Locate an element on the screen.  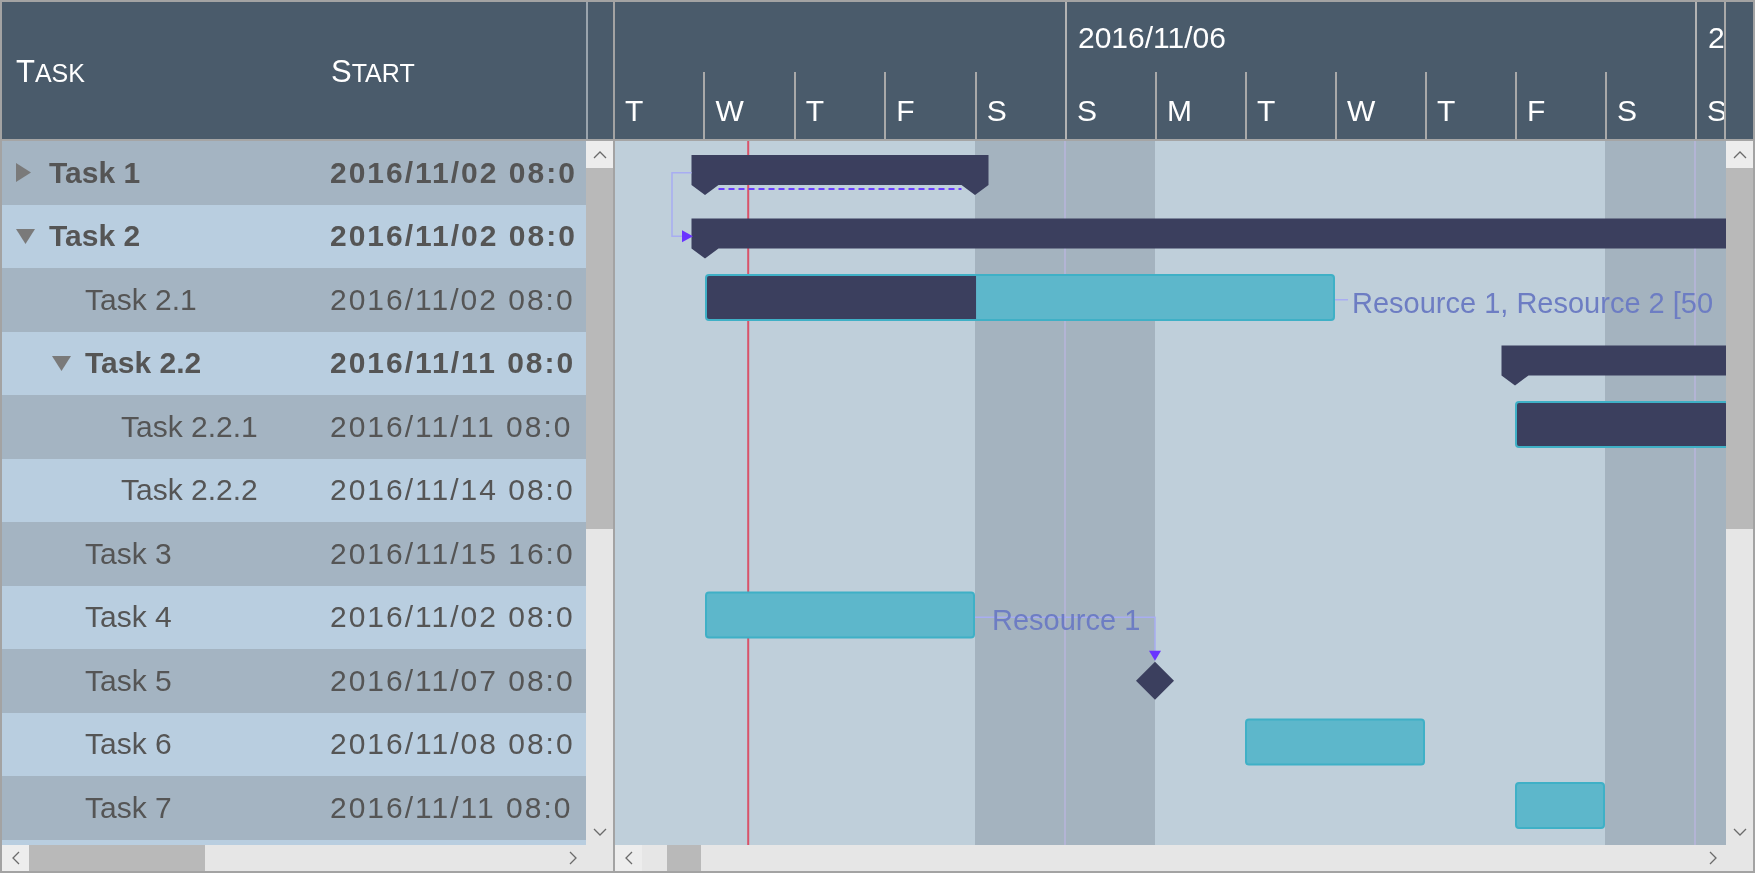
task-row: Task 7 2016/11/11 08:0 is located at coordinates (294, 808).